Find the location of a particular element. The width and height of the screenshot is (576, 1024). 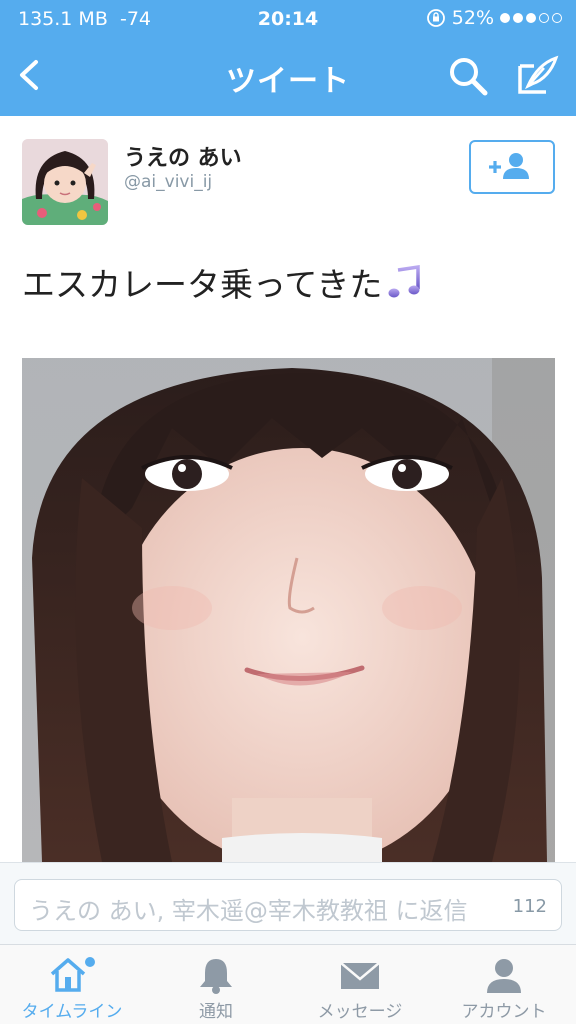

tab-bar: タイムライン 通知 メッセージ アカウント is located at coordinates (288, 984).